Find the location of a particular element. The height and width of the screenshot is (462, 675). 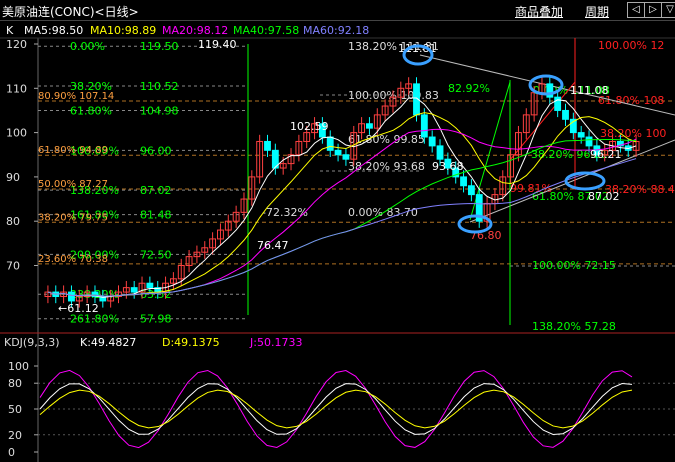

kdj-axis-label: 20 is located at coordinates (15, 435).